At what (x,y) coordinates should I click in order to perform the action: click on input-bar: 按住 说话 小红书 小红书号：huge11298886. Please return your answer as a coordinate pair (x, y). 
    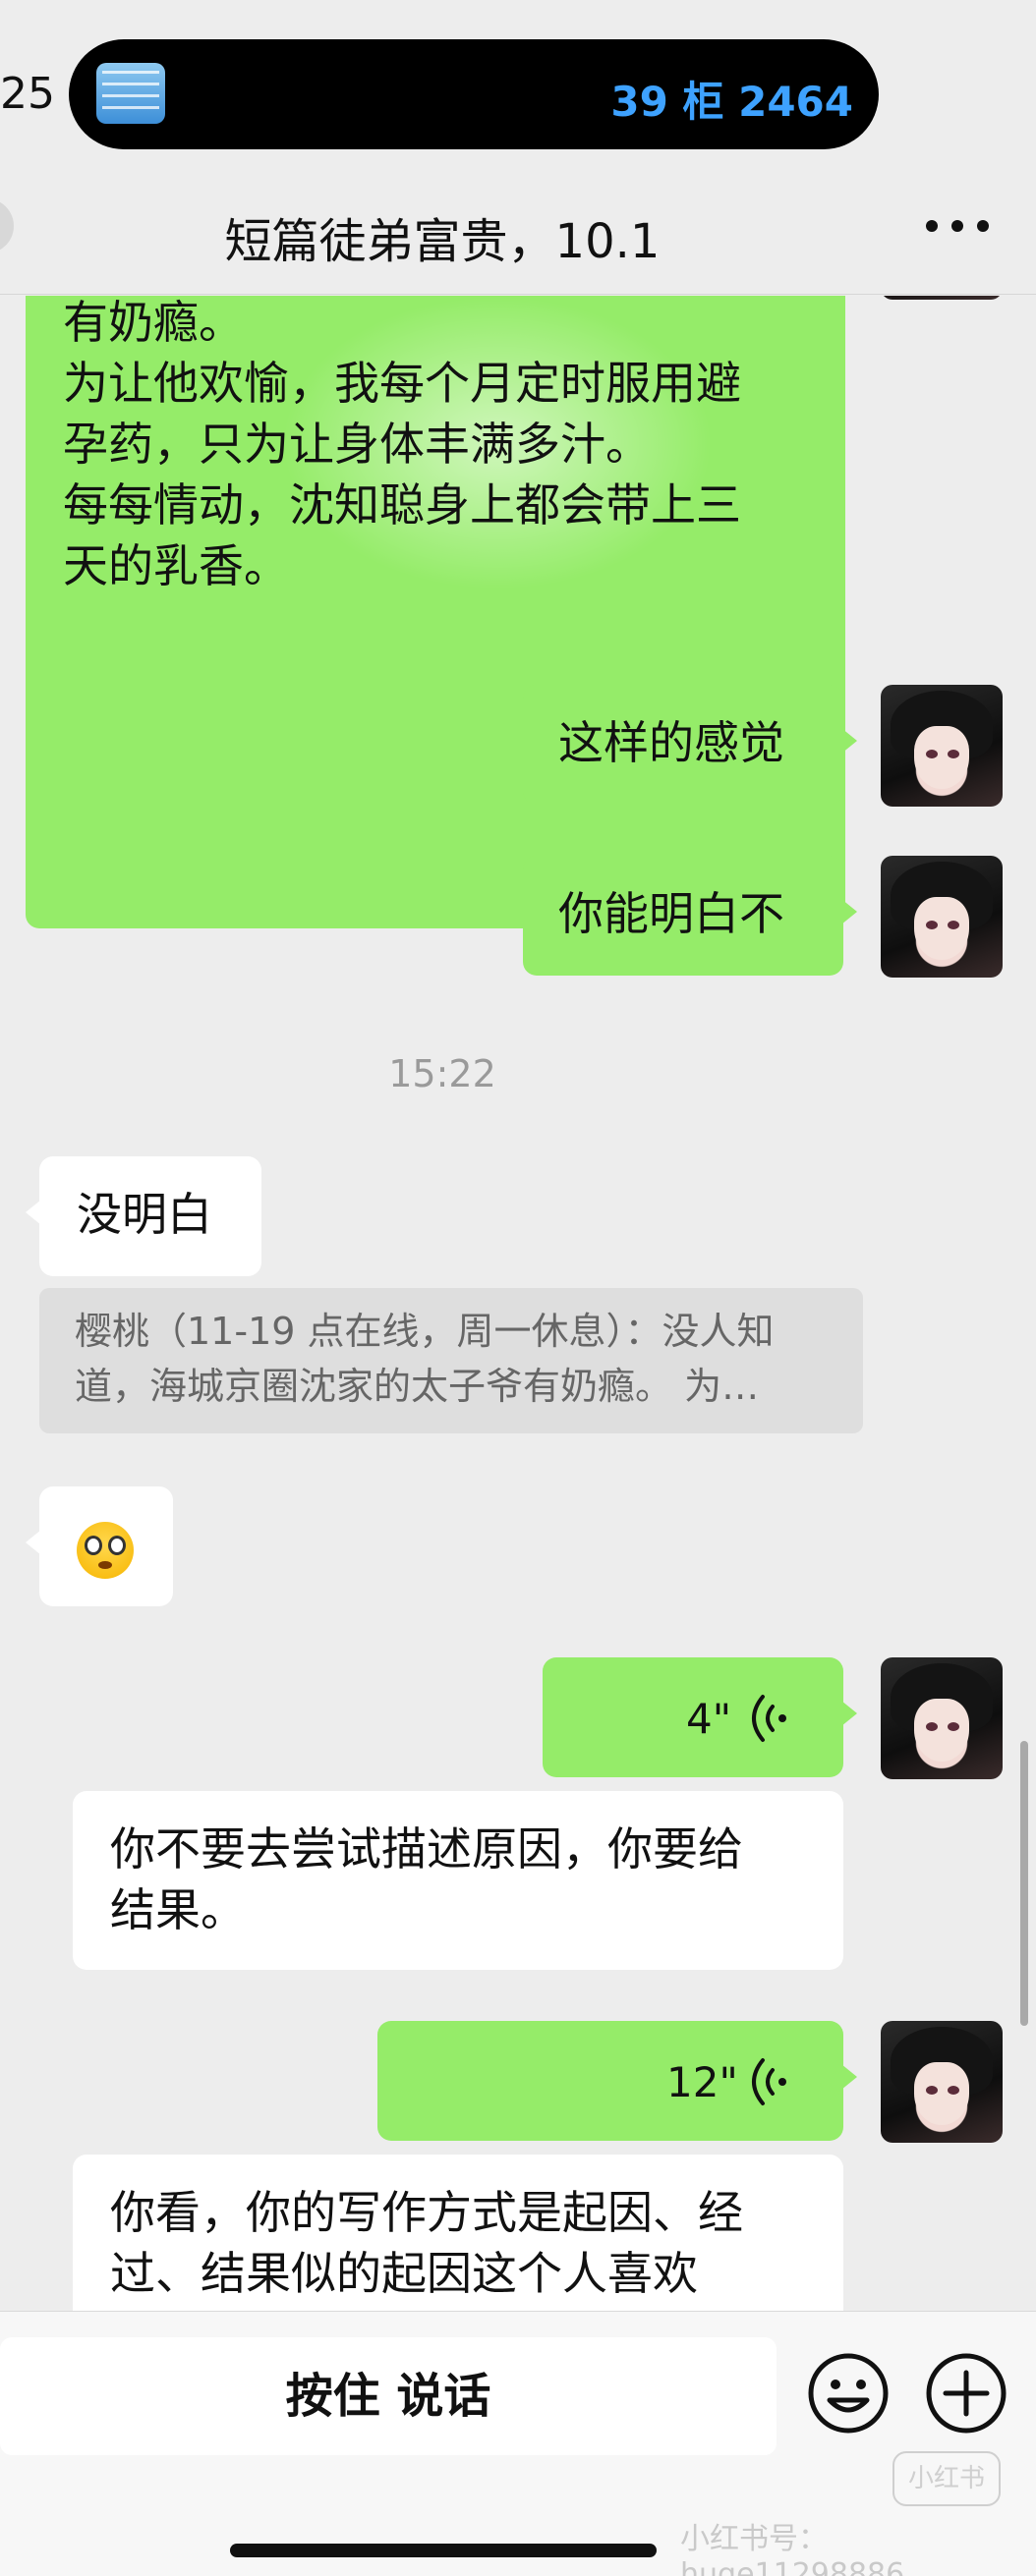
    Looking at the image, I should click on (518, 2443).